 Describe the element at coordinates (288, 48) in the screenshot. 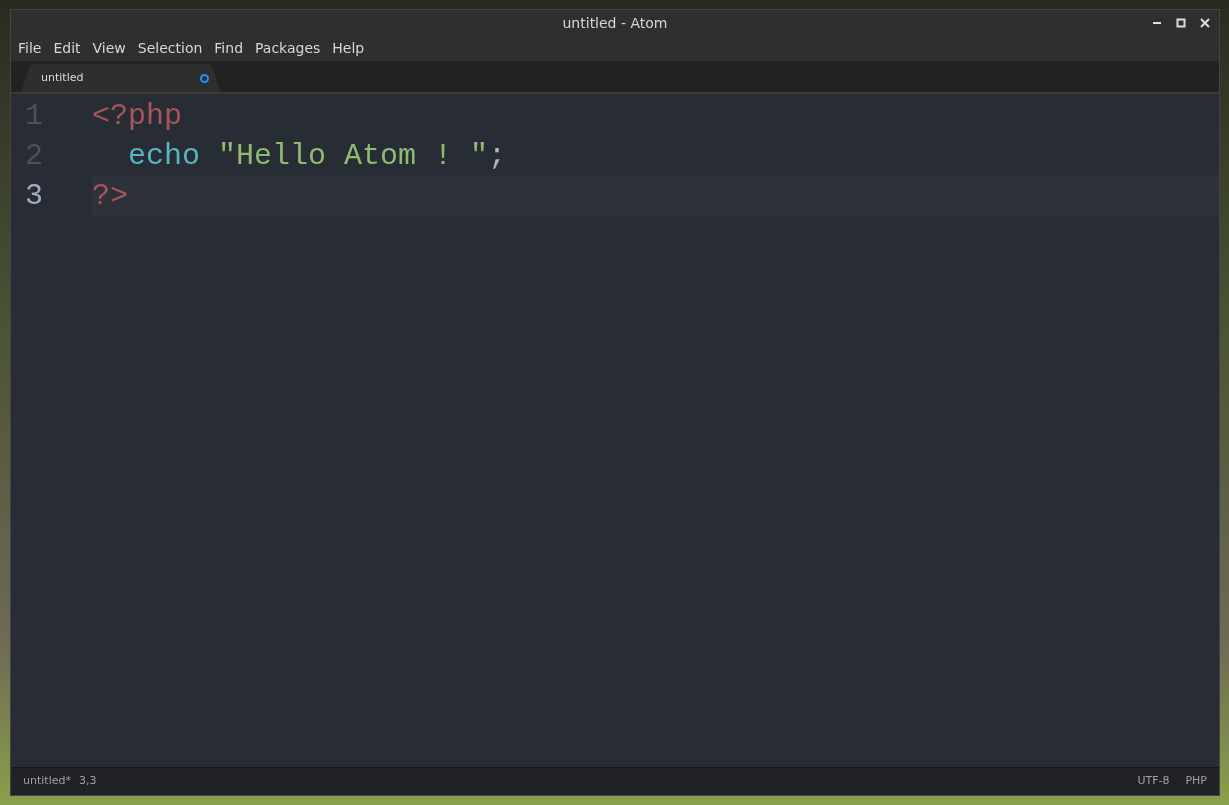

I see `menu-item: Packages` at that location.